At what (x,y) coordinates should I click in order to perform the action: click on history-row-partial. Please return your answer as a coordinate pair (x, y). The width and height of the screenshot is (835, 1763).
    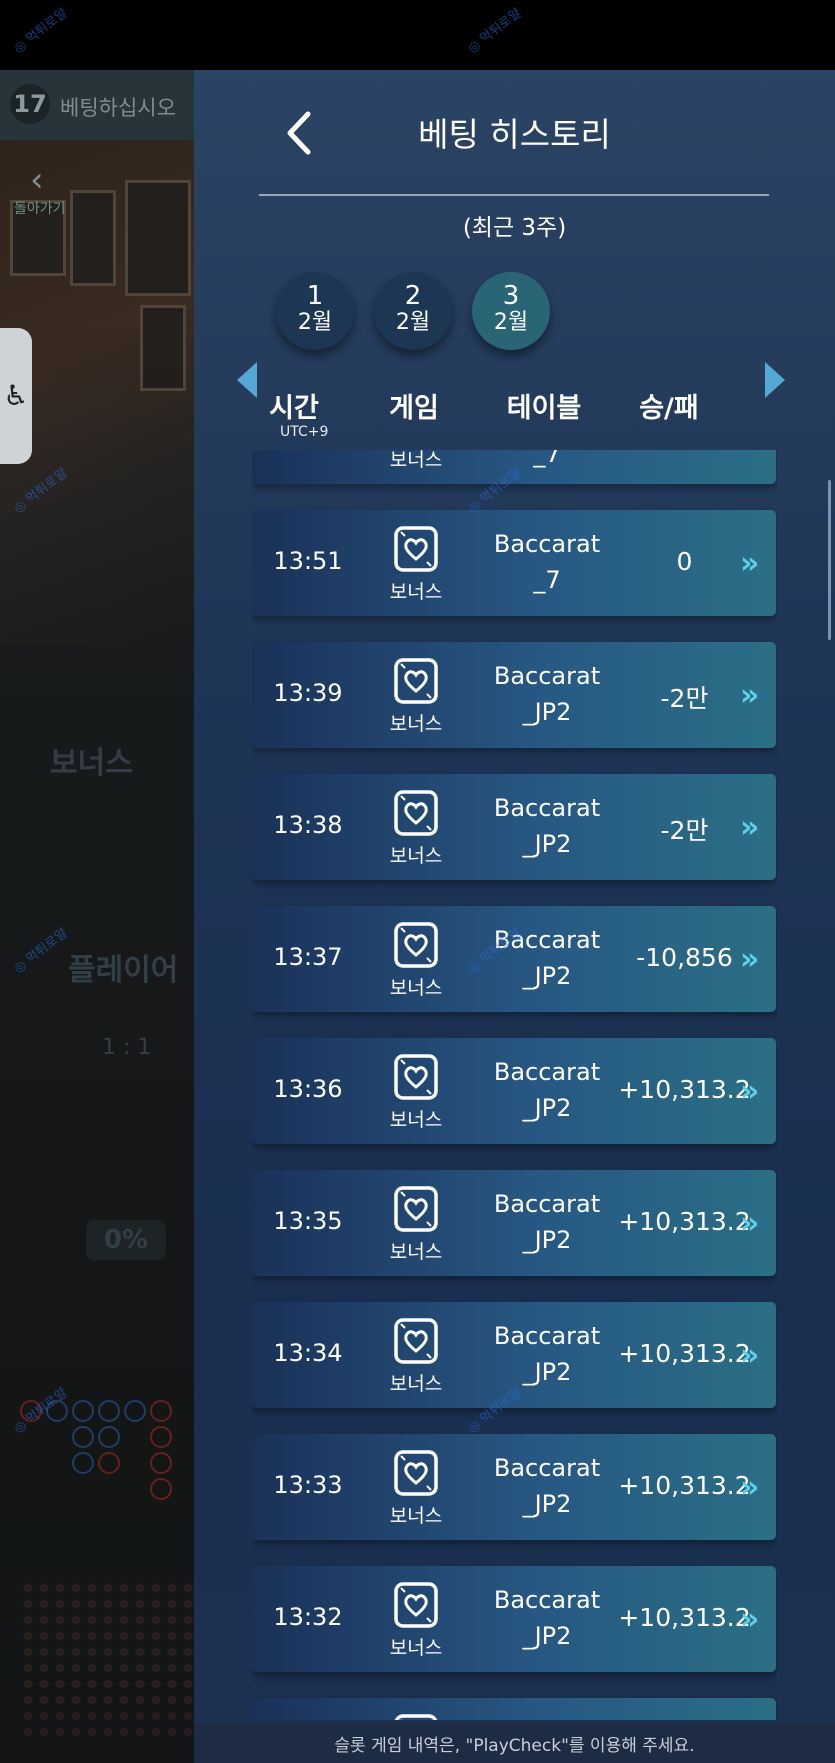
    Looking at the image, I should click on (514, 1709).